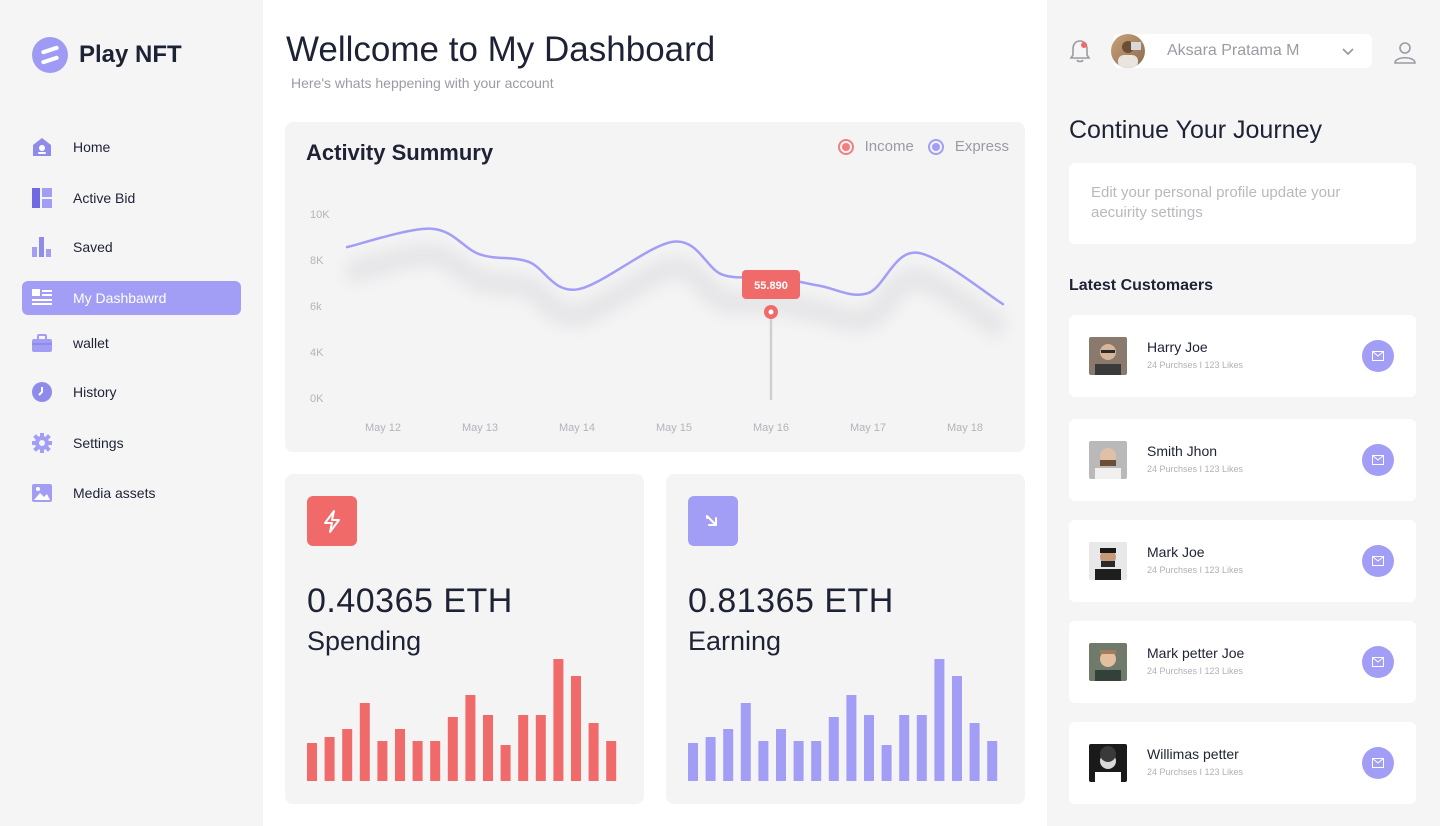 The image size is (1440, 826). Describe the element at coordinates (1242, 662) in the screenshot. I see `list-item: Mark petter Joe 24 Purchses I 123 Likes` at that location.